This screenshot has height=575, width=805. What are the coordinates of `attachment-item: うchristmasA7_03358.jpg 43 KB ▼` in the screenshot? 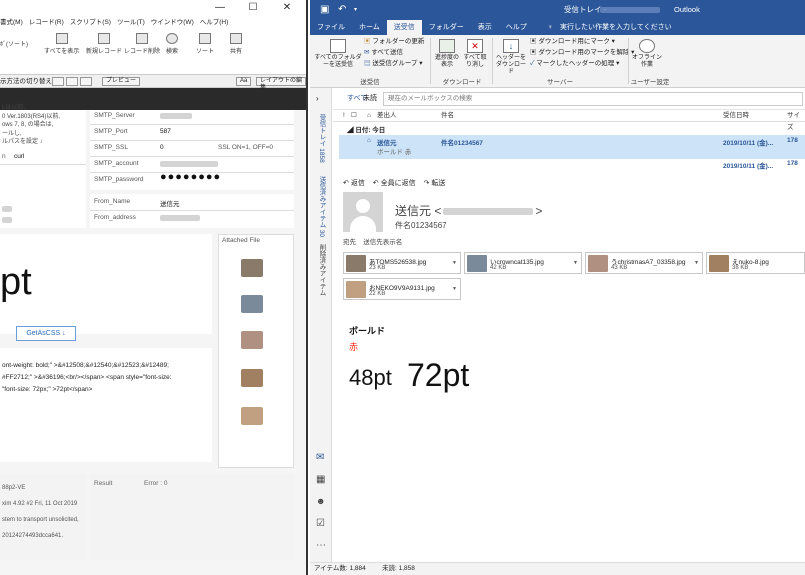 It's located at (644, 263).